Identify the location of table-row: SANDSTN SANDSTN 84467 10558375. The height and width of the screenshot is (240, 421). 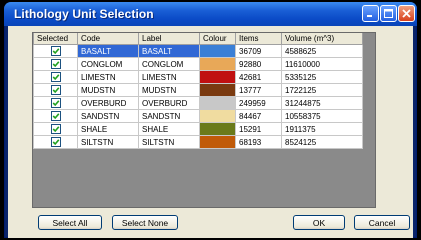
(198, 116).